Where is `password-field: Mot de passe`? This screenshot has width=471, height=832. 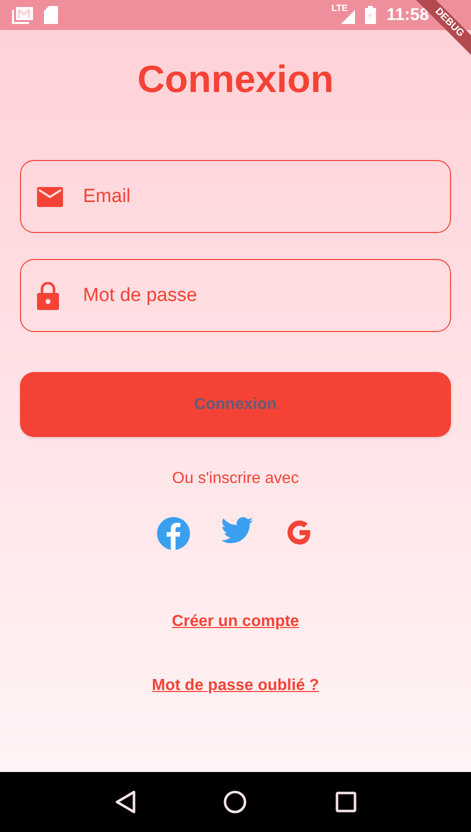 password-field: Mot de passe is located at coordinates (235, 295).